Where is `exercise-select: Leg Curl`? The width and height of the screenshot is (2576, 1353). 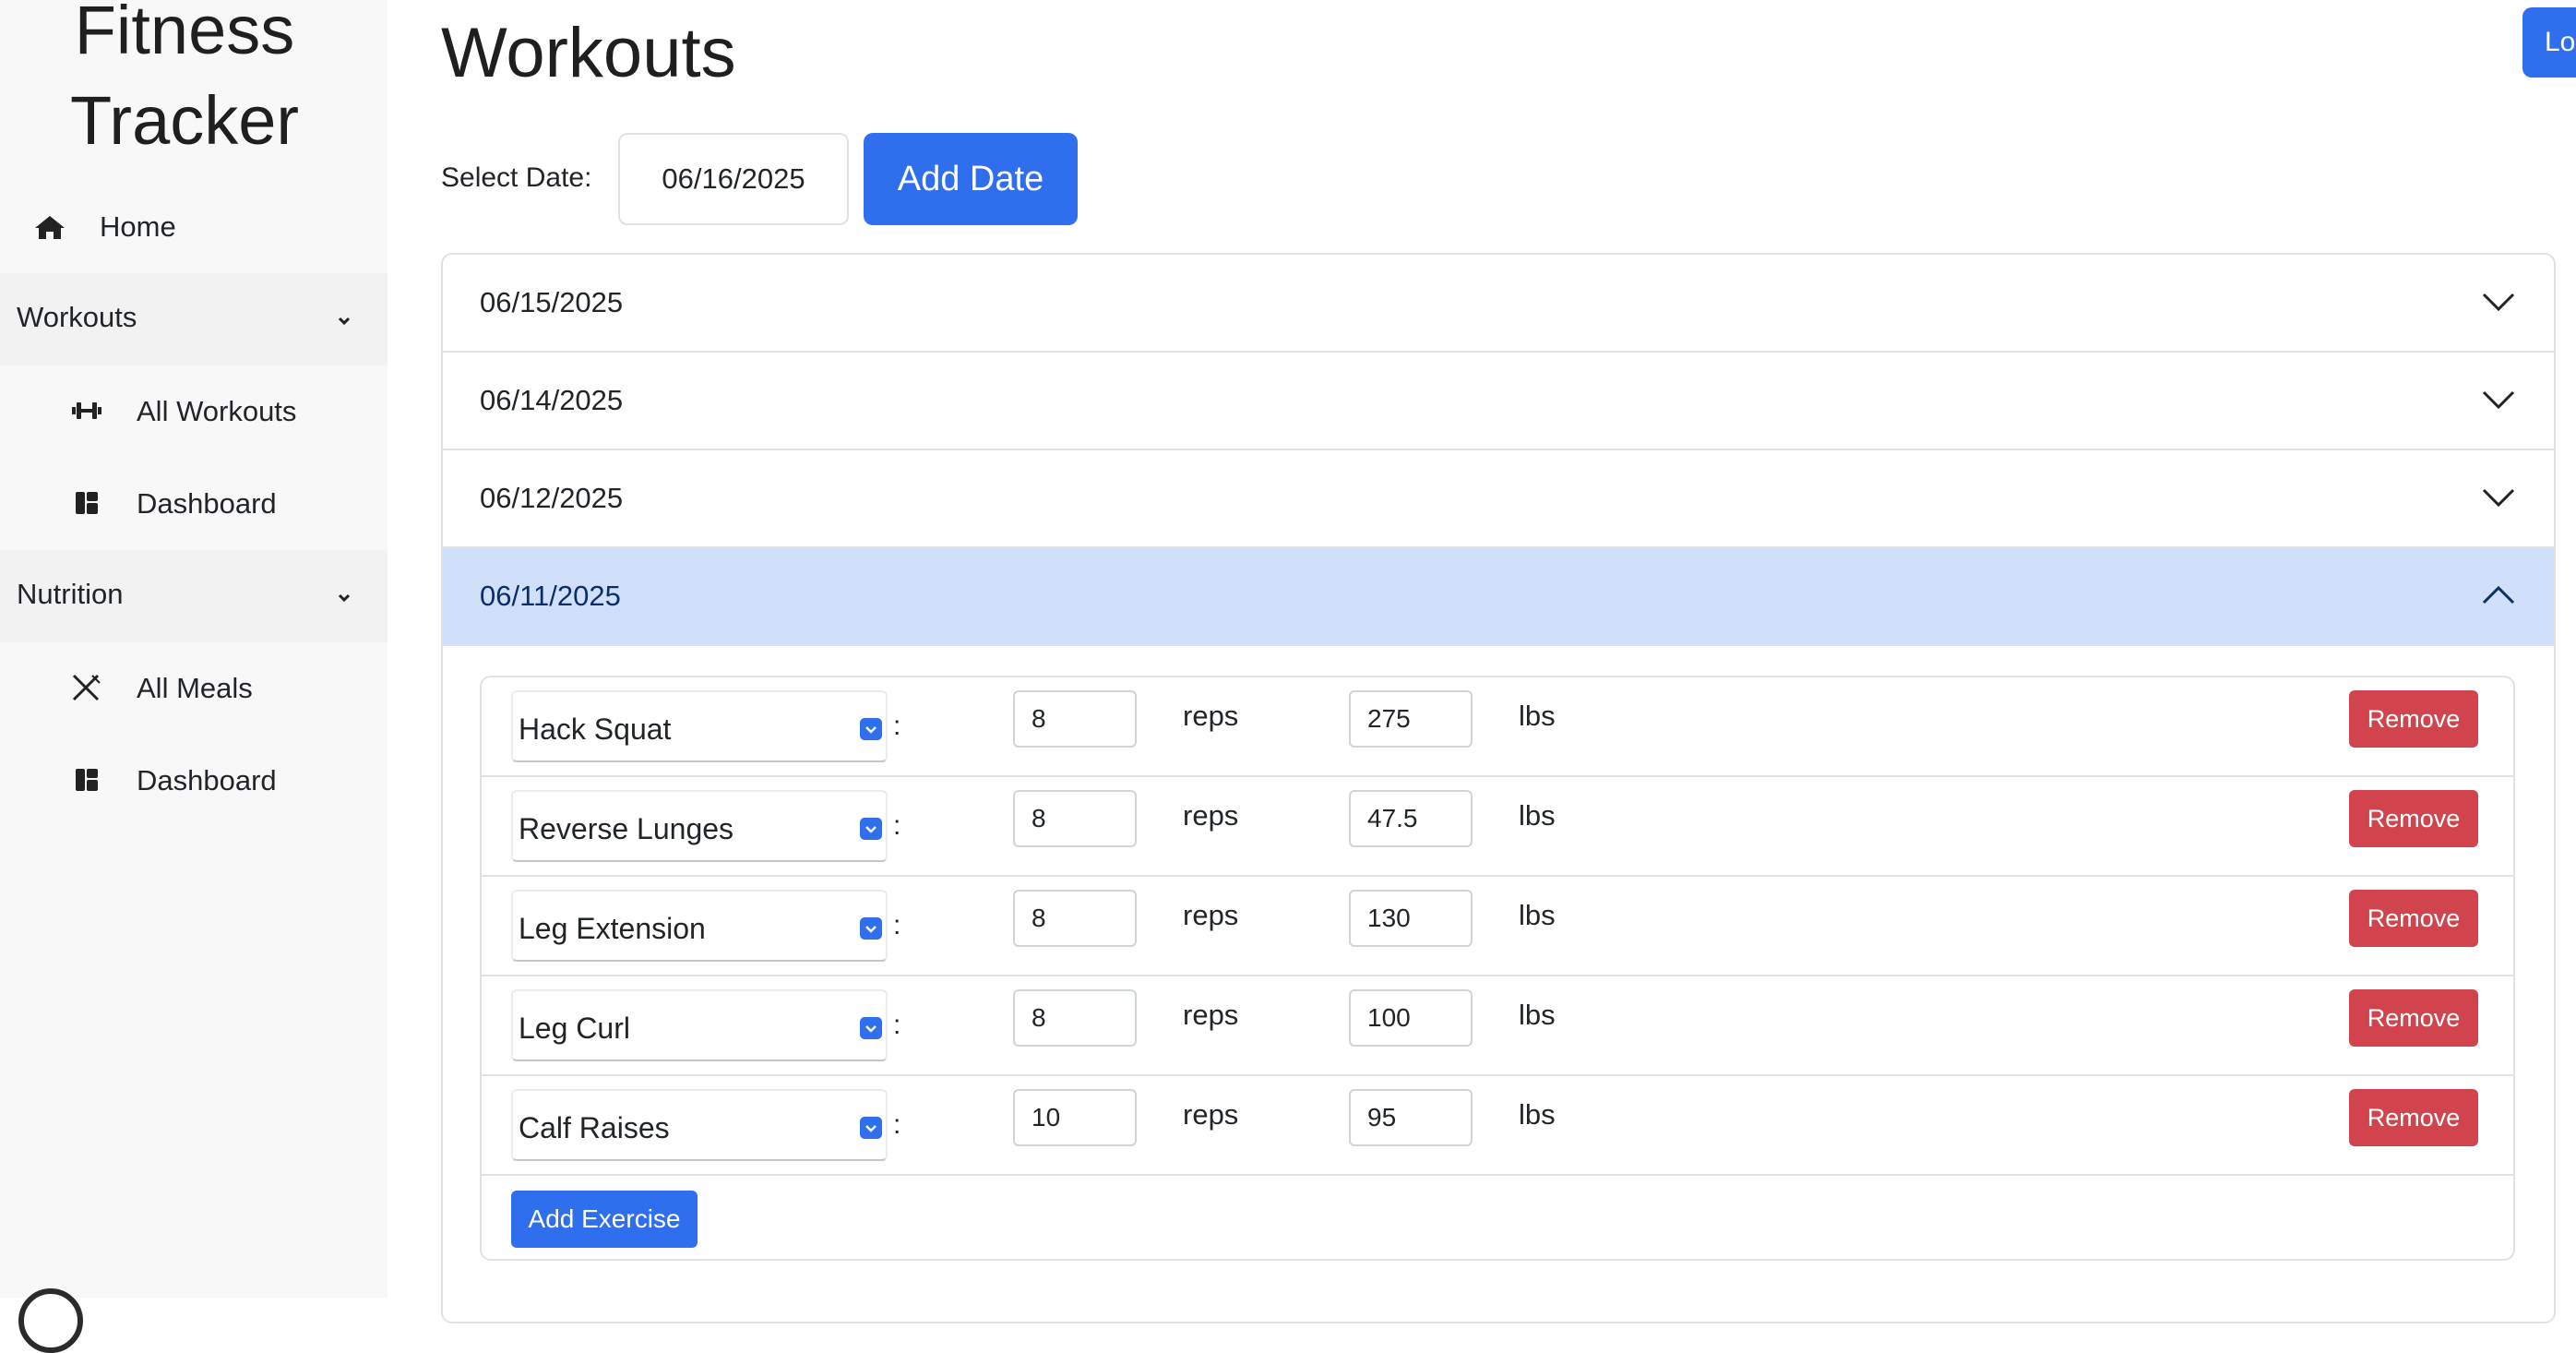
exercise-select: Leg Curl is located at coordinates (699, 1025).